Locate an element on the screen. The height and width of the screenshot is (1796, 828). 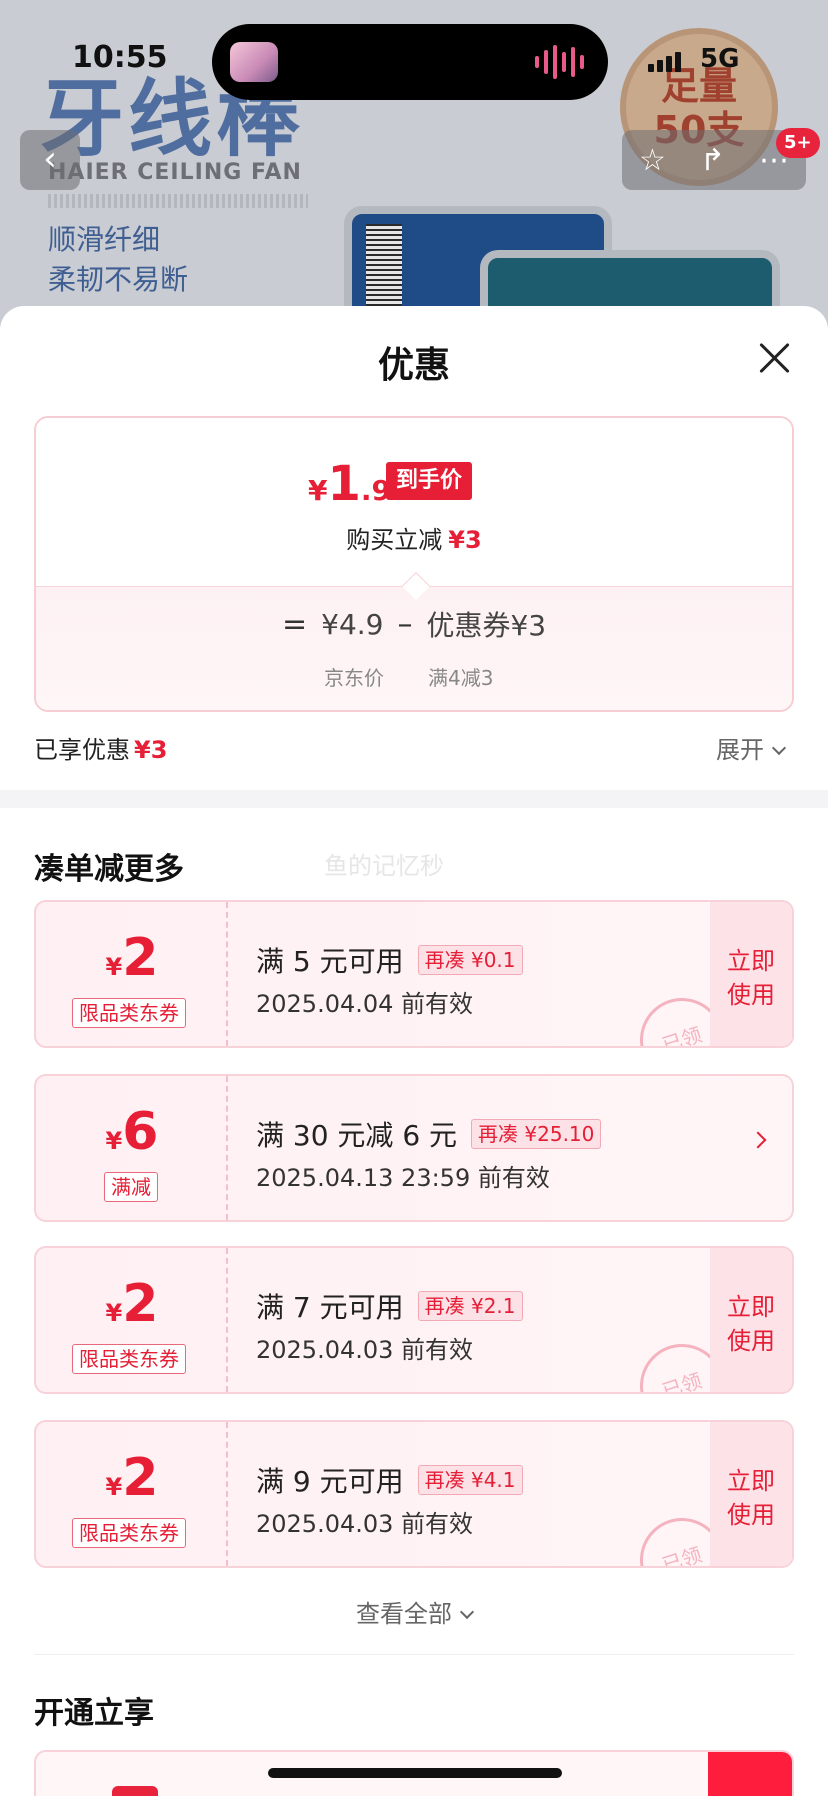
coupon-remaining-badge: 再凑 ¥2.1 is located at coordinates (470, 1306).